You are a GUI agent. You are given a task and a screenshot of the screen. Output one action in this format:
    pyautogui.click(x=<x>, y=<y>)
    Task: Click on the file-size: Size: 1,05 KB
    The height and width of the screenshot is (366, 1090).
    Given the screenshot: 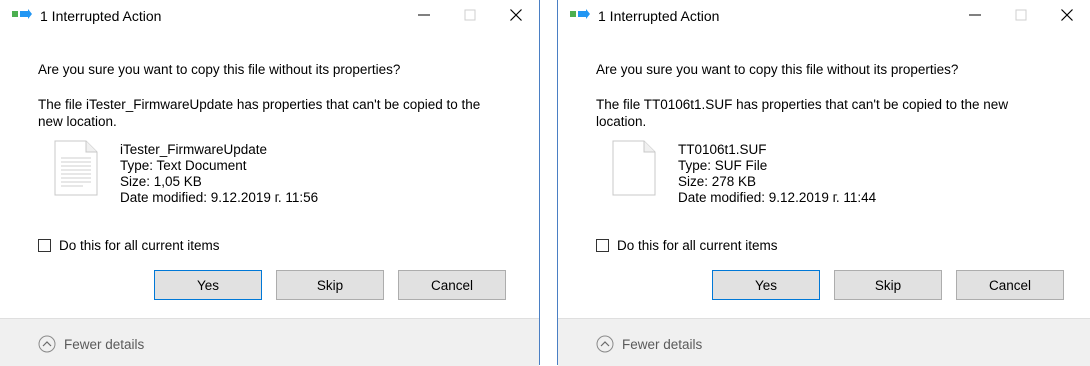 What is the action you would take?
    pyautogui.click(x=161, y=181)
    